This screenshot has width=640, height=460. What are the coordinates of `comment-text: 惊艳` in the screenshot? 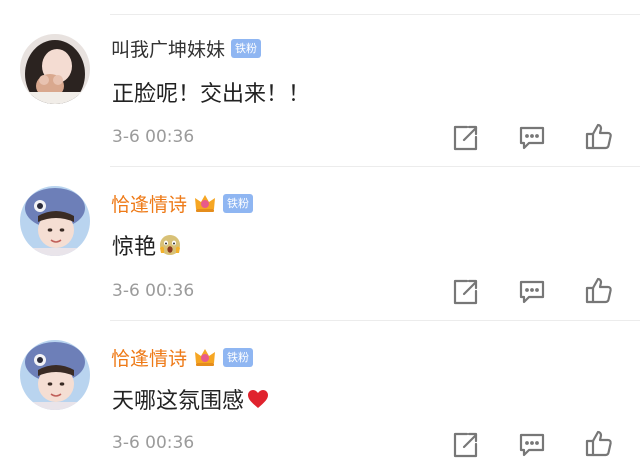 It's located at (147, 245).